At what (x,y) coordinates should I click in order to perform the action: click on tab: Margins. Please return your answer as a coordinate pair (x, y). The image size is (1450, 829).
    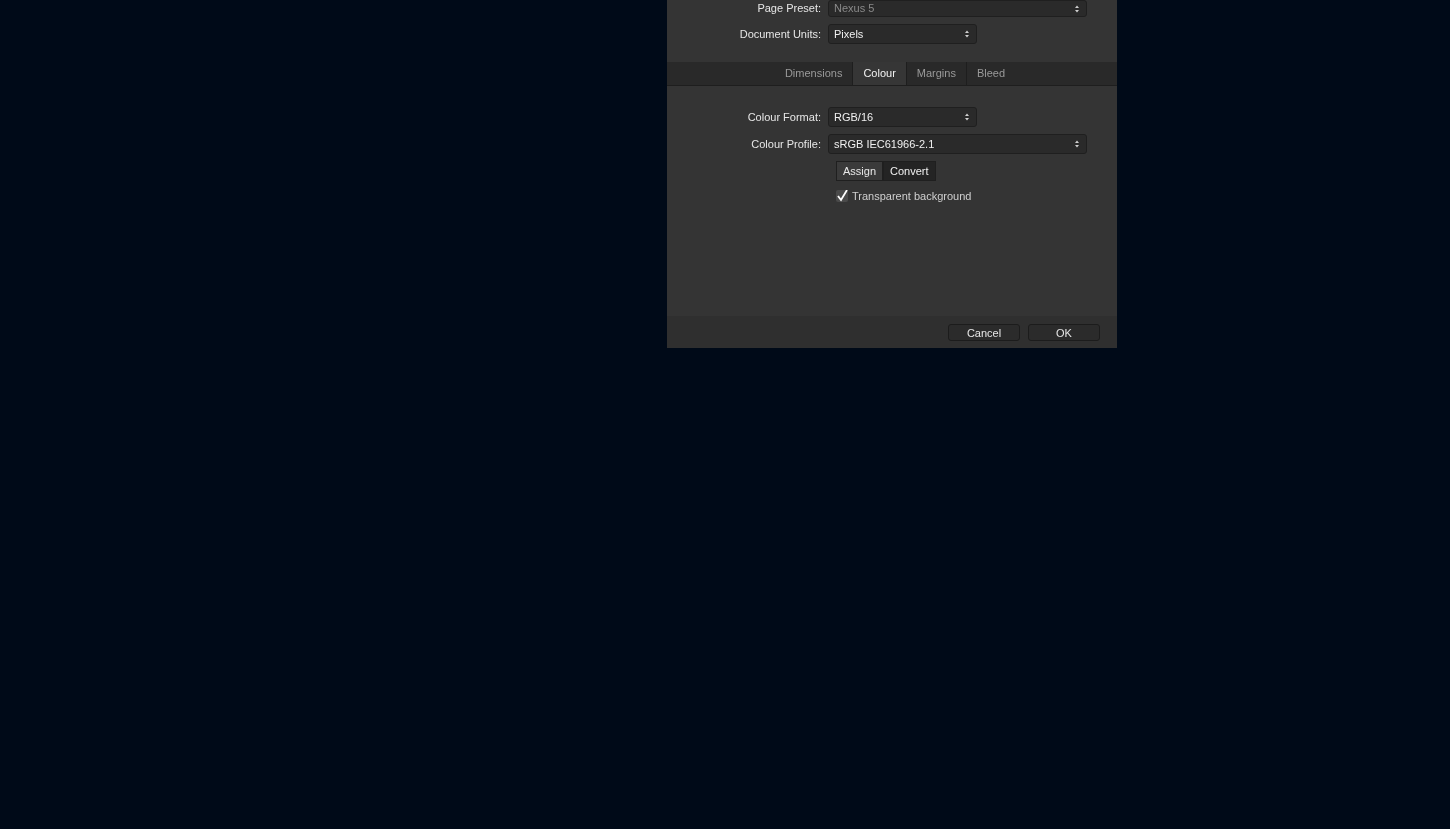
    Looking at the image, I should click on (936, 73).